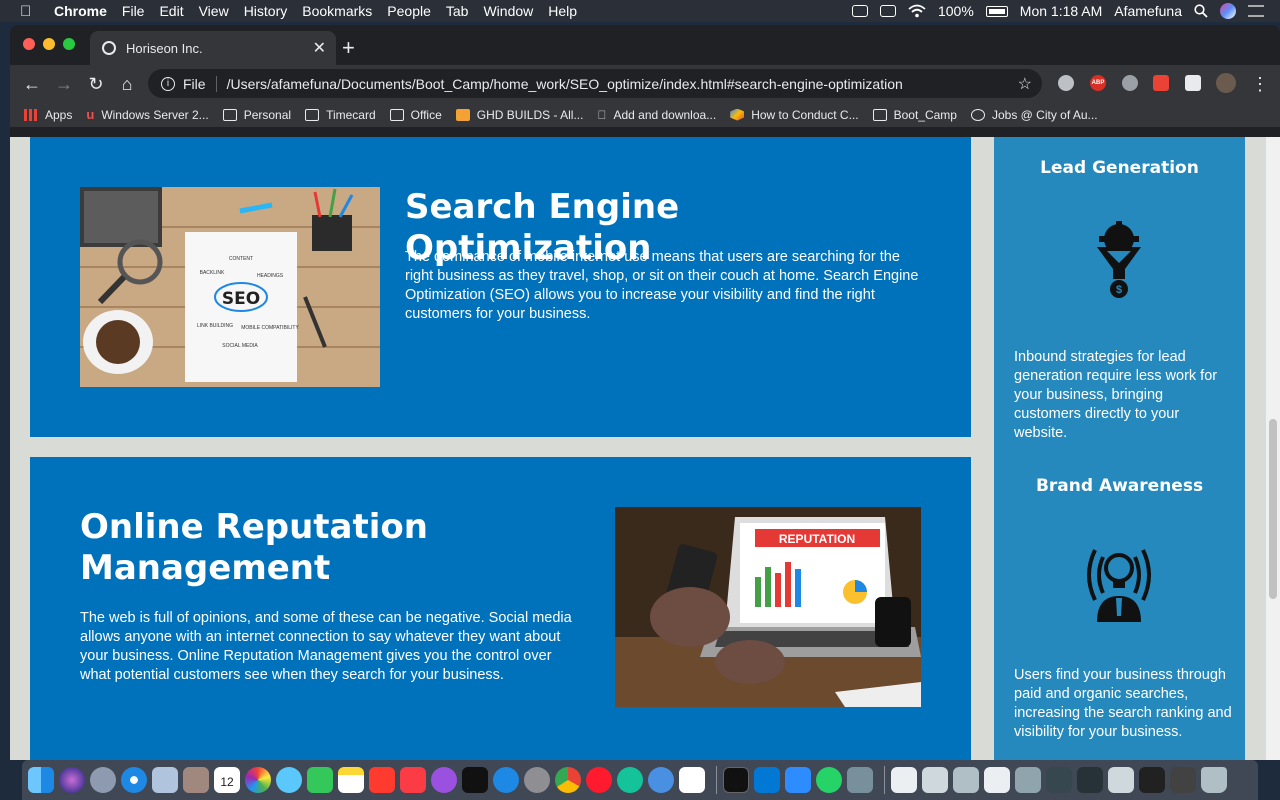  I want to click on finder-icon, so click(41, 780).